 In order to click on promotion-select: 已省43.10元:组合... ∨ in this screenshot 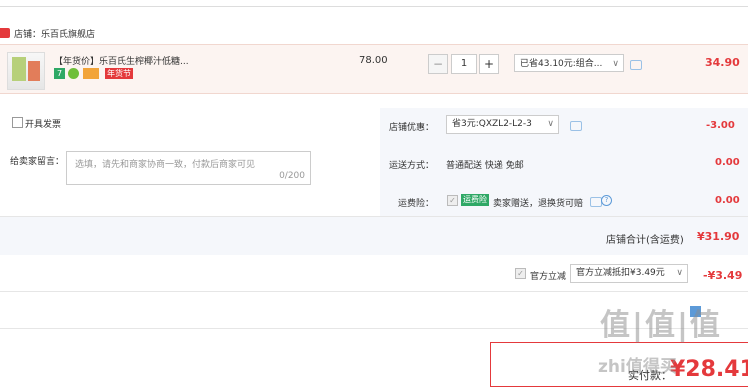, I will do `click(569, 63)`.